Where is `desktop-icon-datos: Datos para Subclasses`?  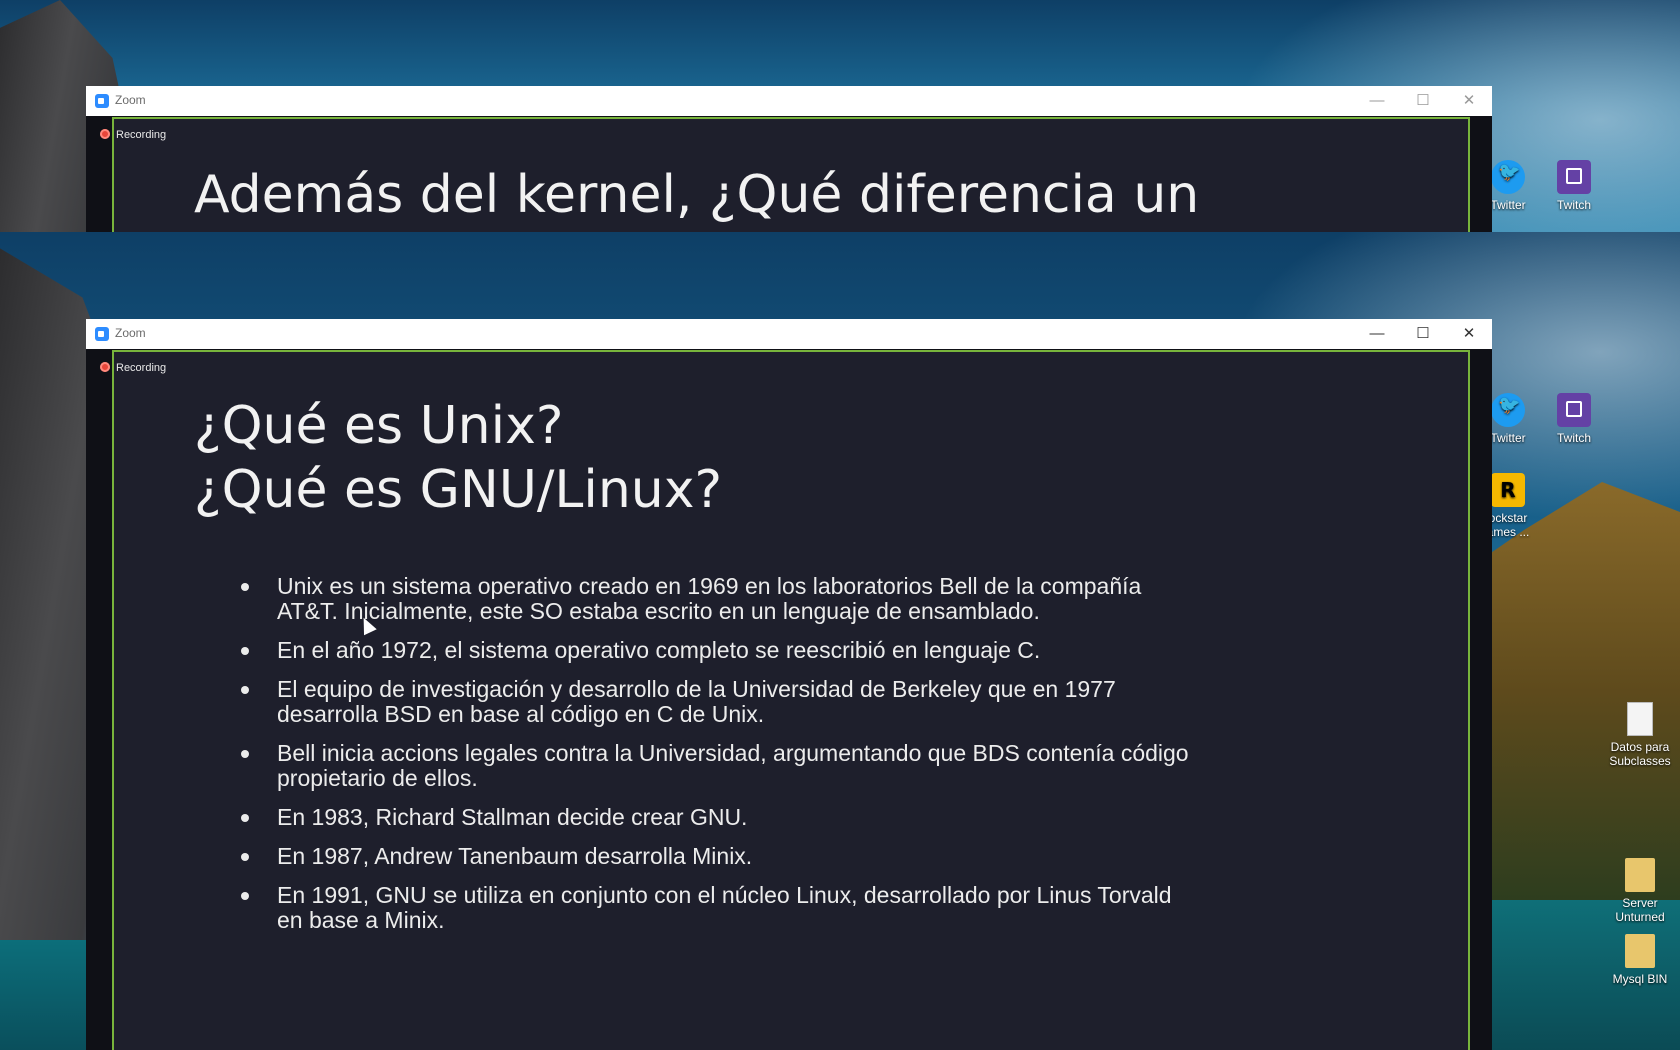 desktop-icon-datos: Datos para Subclasses is located at coordinates (1640, 735).